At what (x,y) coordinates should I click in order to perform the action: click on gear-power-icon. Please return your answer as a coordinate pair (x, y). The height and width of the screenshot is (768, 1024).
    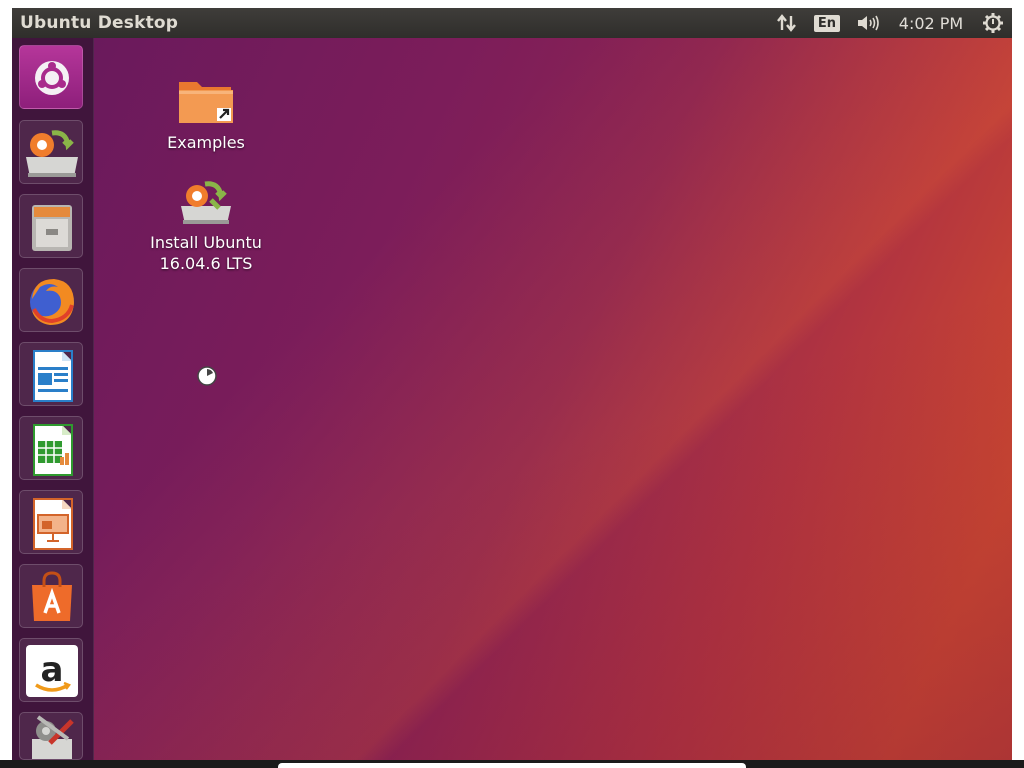
    Looking at the image, I should click on (993, 23).